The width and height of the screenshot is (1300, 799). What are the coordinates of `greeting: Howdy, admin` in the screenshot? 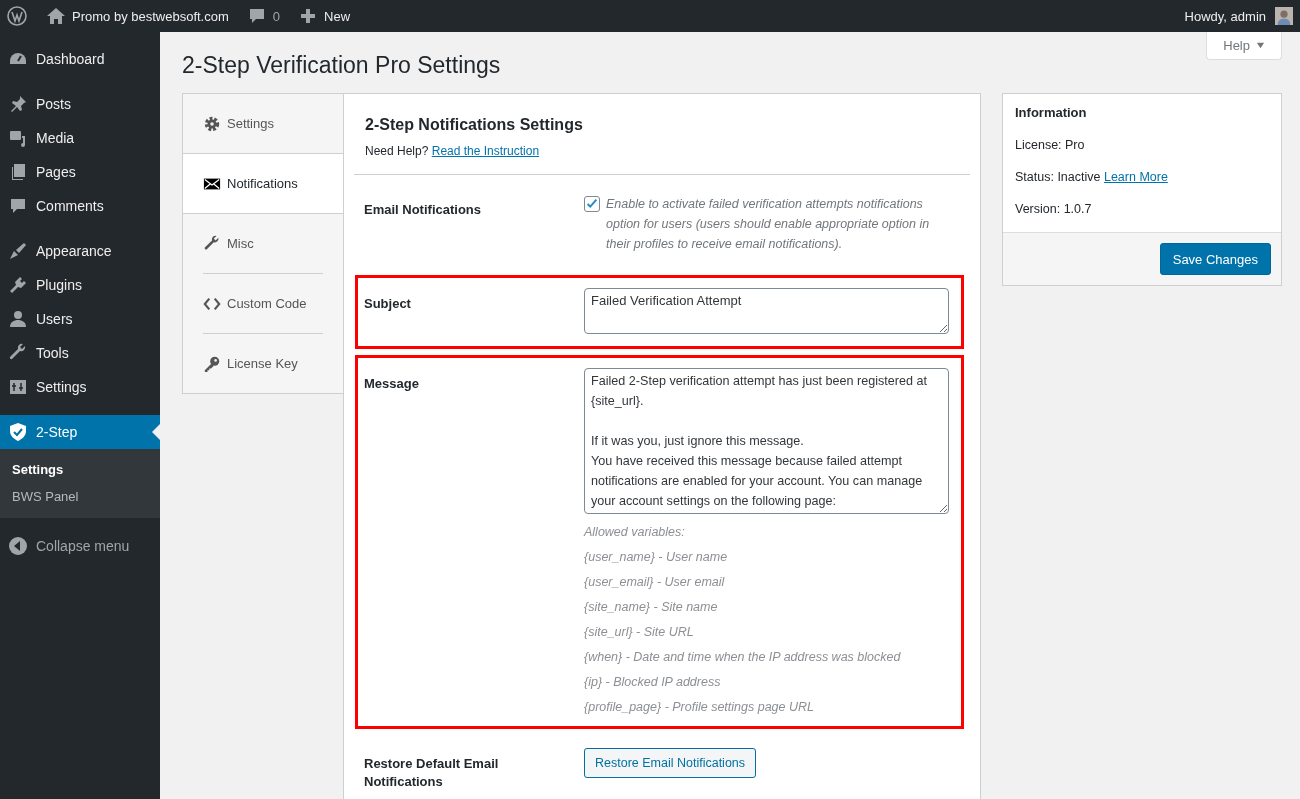 It's located at (1225, 16).